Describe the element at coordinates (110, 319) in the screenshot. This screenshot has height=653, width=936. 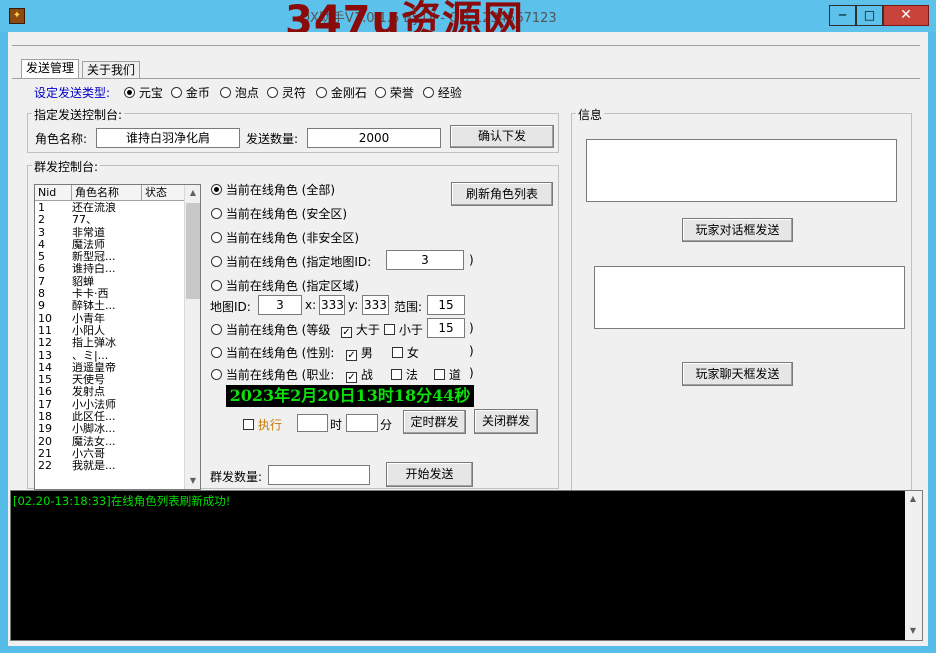
I see `list-item: 10 小青年` at that location.